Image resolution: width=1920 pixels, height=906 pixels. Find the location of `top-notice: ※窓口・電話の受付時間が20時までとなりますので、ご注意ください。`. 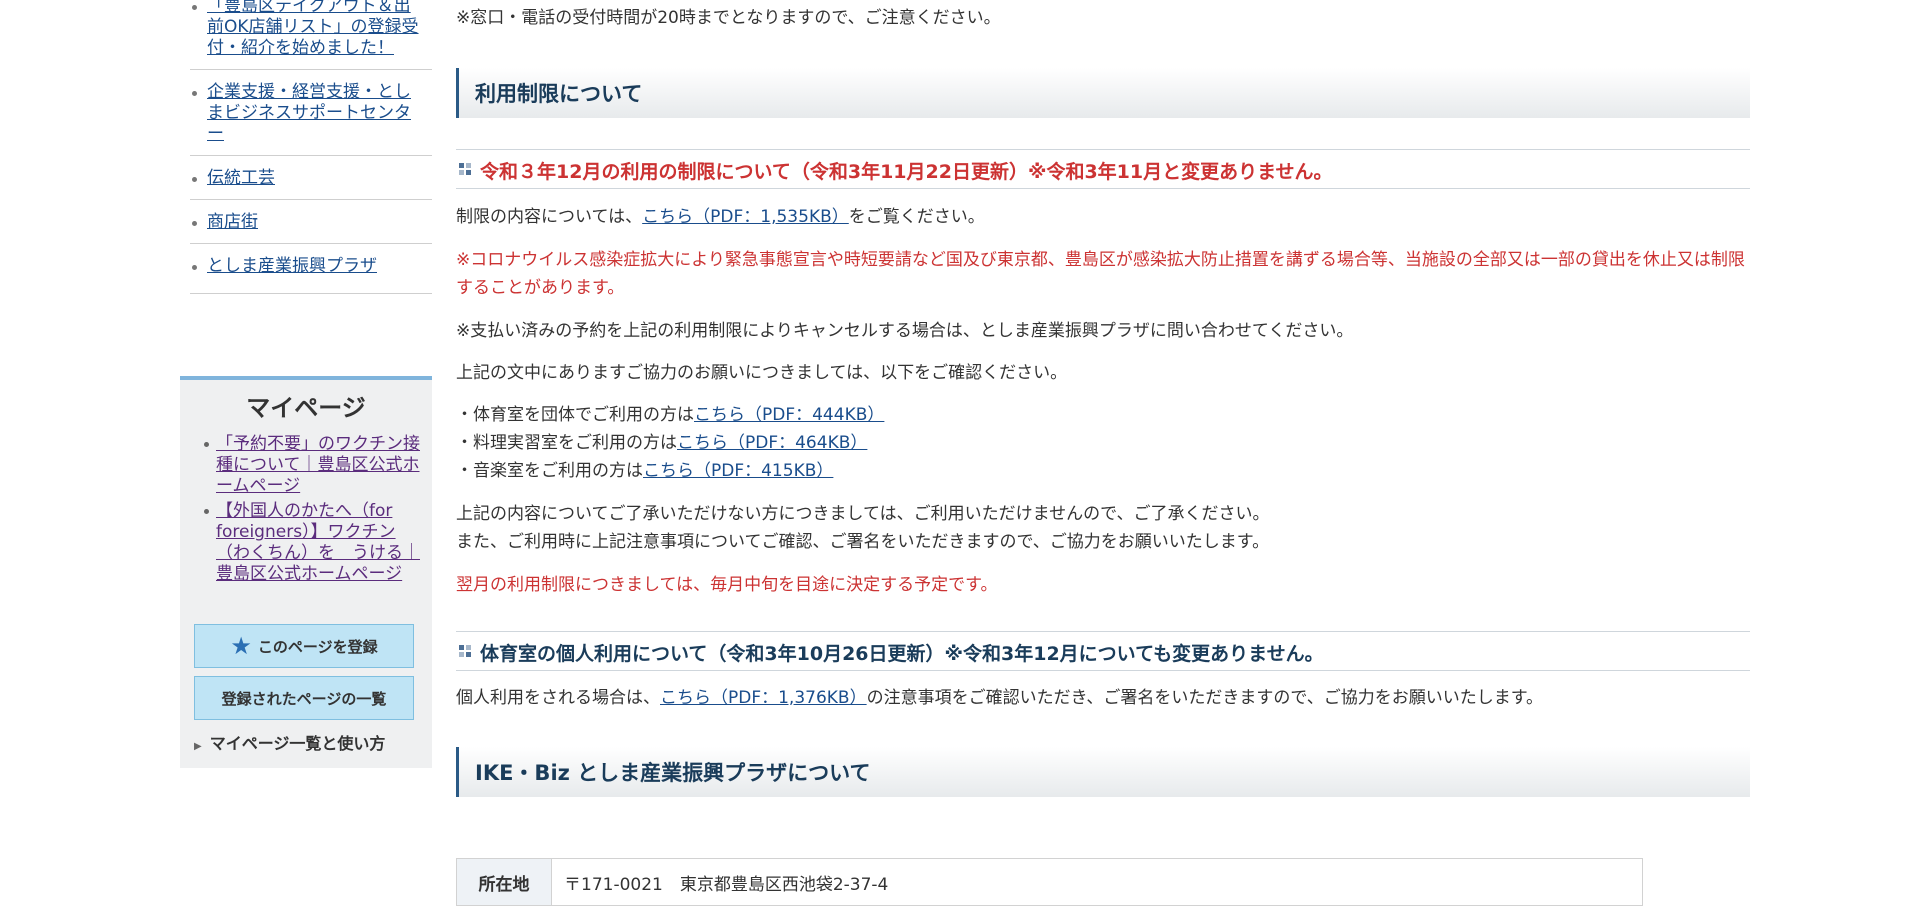

top-notice: ※窓口・電話の受付時間が20時までとなりますので、ご注意ください。 is located at coordinates (728, 18).